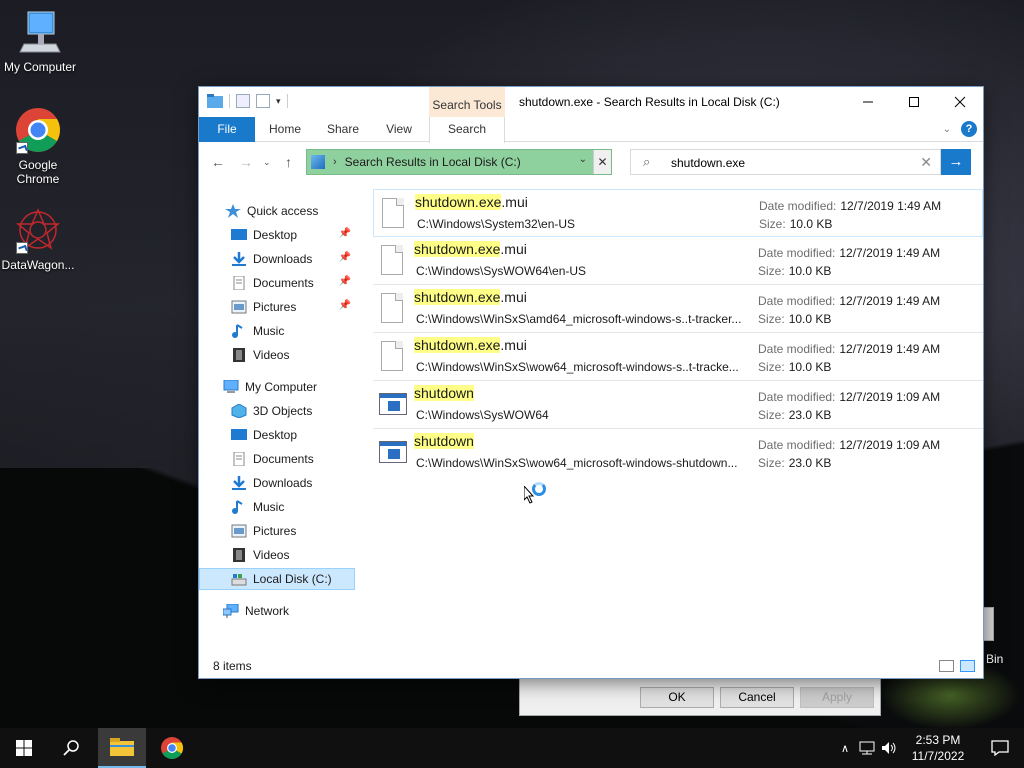 This screenshot has height=768, width=1024. What do you see at coordinates (457, 345) in the screenshot?
I see `name-highlight: shutdown.exe` at bounding box center [457, 345].